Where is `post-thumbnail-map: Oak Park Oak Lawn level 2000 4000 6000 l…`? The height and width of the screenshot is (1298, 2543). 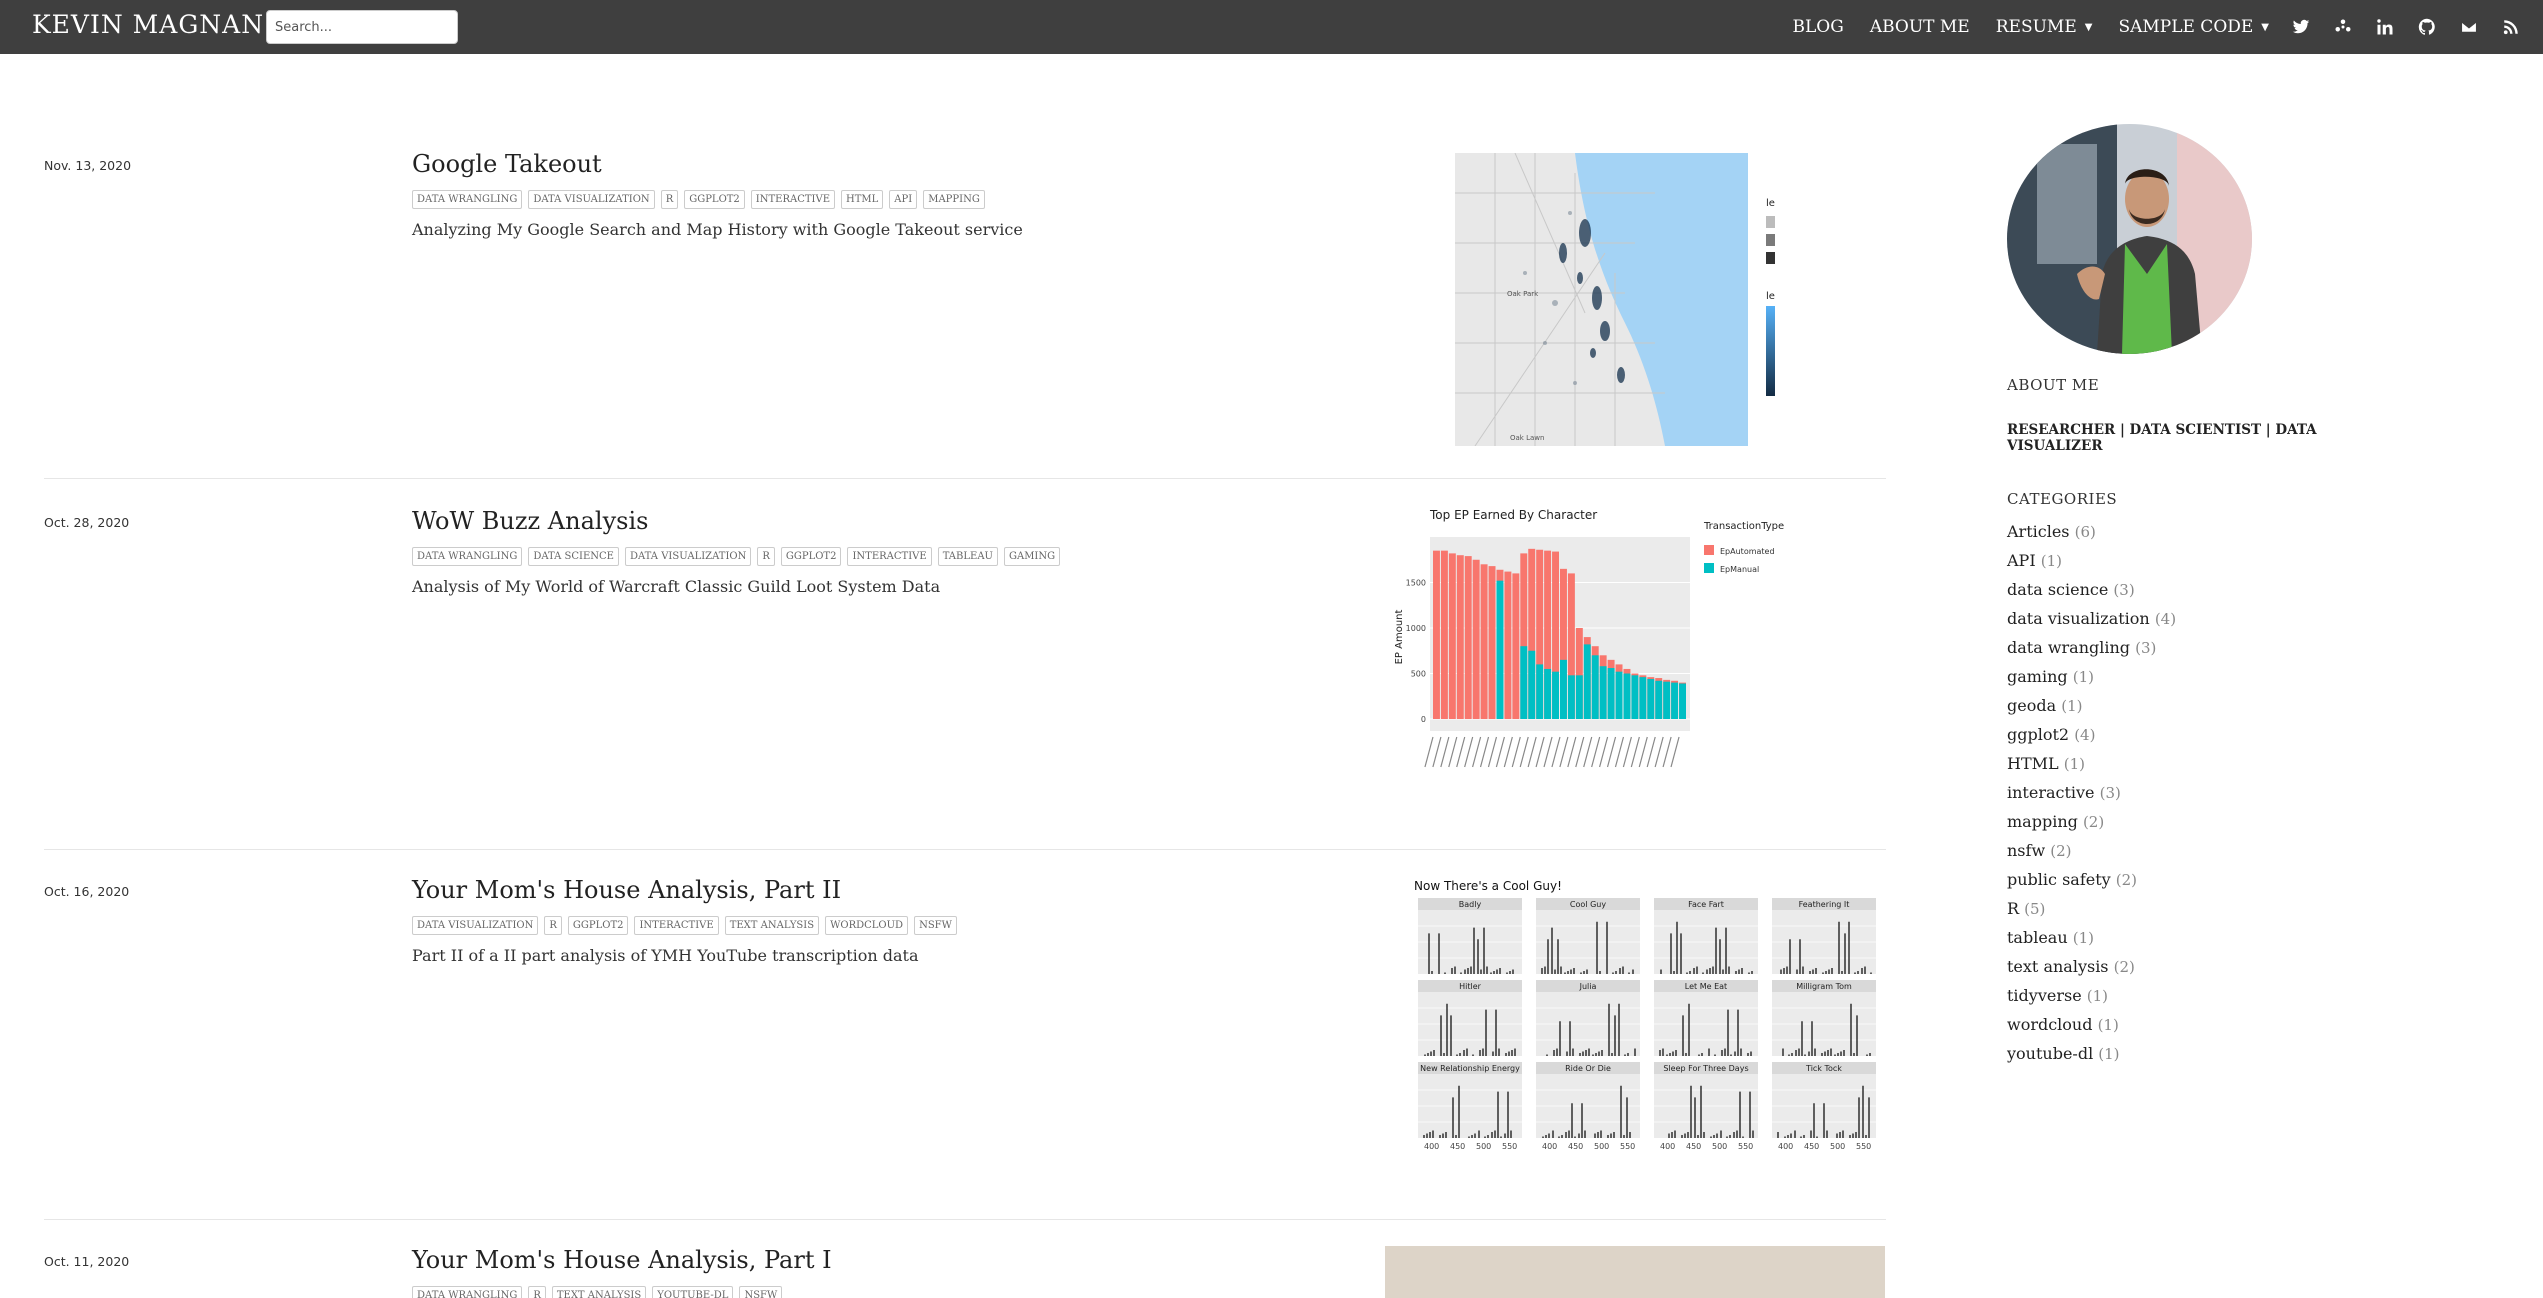 post-thumbnail-map: Oak Park Oak Lawn level 2000 4000 6000 l… is located at coordinates (1615, 299).